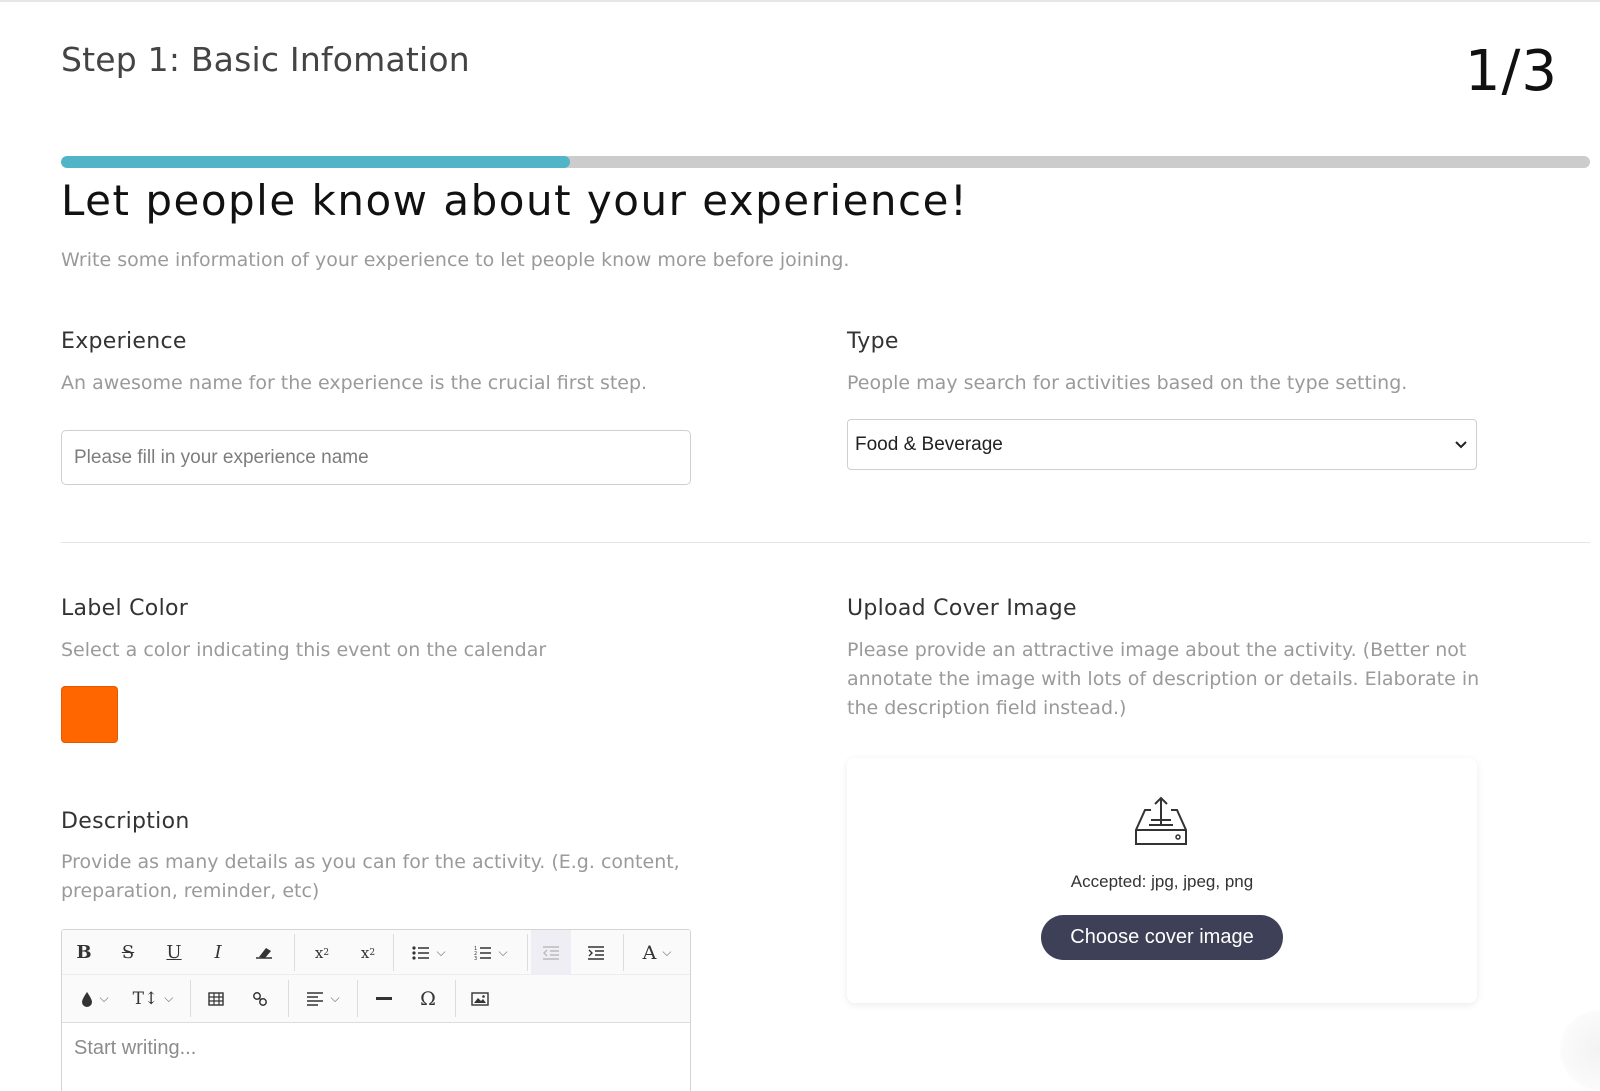 The height and width of the screenshot is (1091, 1600). Describe the element at coordinates (825, 162) in the screenshot. I see `progress-bar` at that location.